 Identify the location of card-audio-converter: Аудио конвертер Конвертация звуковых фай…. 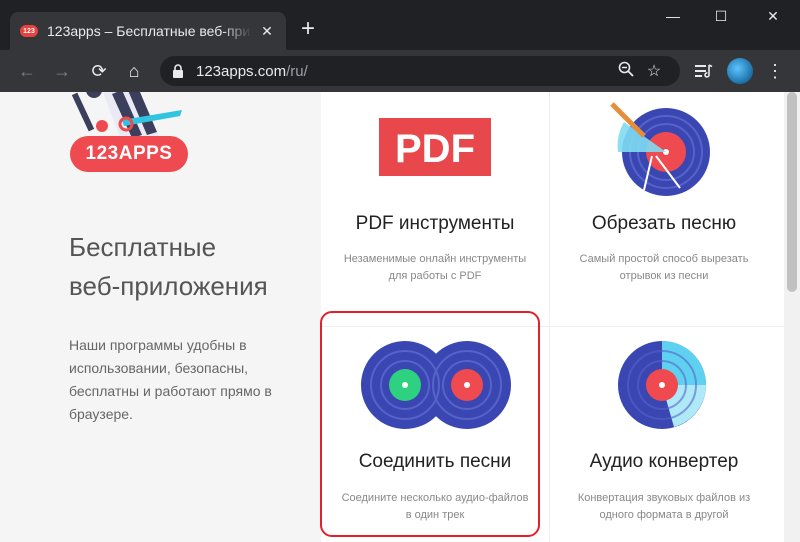
(664, 434).